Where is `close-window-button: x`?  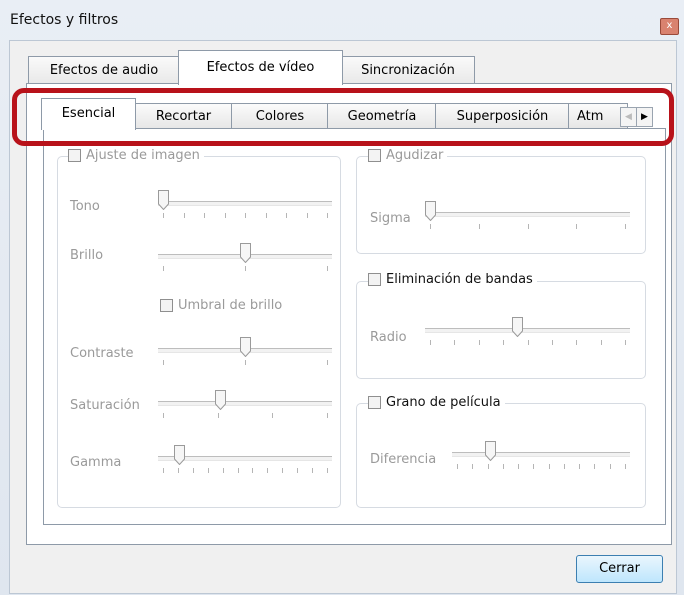 close-window-button: x is located at coordinates (669, 26).